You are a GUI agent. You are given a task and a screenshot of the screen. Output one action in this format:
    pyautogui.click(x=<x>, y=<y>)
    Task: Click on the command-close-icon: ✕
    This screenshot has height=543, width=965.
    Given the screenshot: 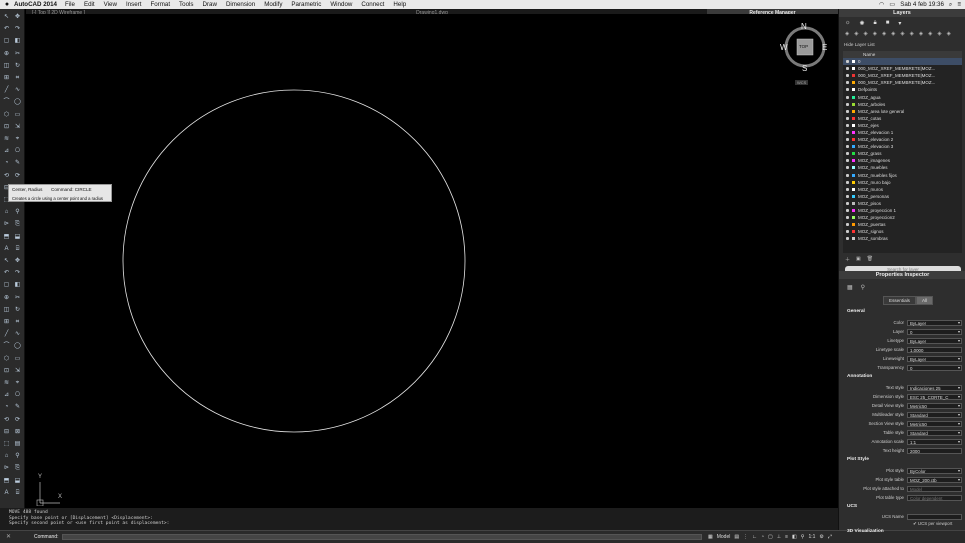 What is the action you would take?
    pyautogui.click(x=8, y=536)
    